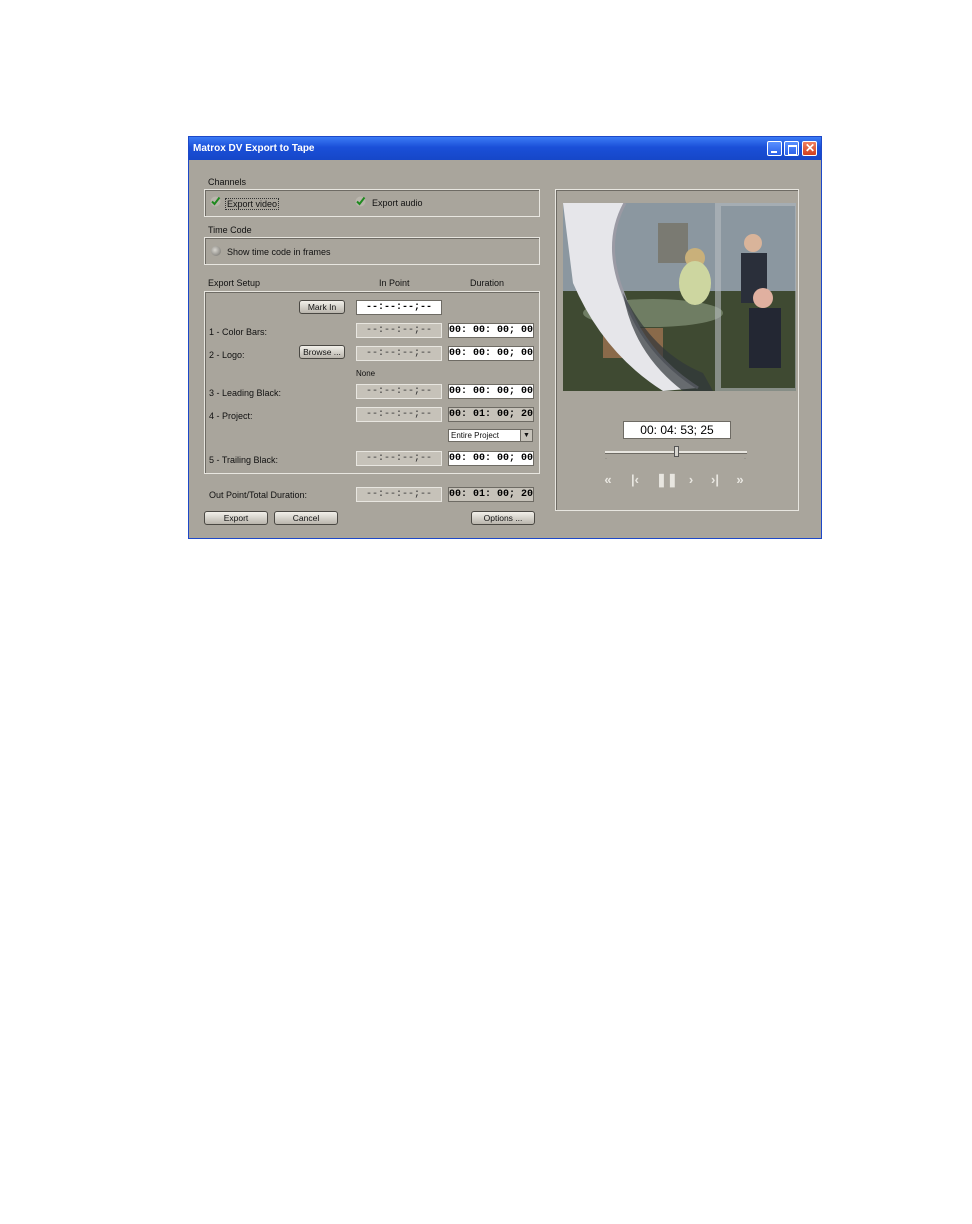 The width and height of the screenshot is (972, 1224). What do you see at coordinates (322, 307) in the screenshot?
I see `mark-in-button: Mark In` at bounding box center [322, 307].